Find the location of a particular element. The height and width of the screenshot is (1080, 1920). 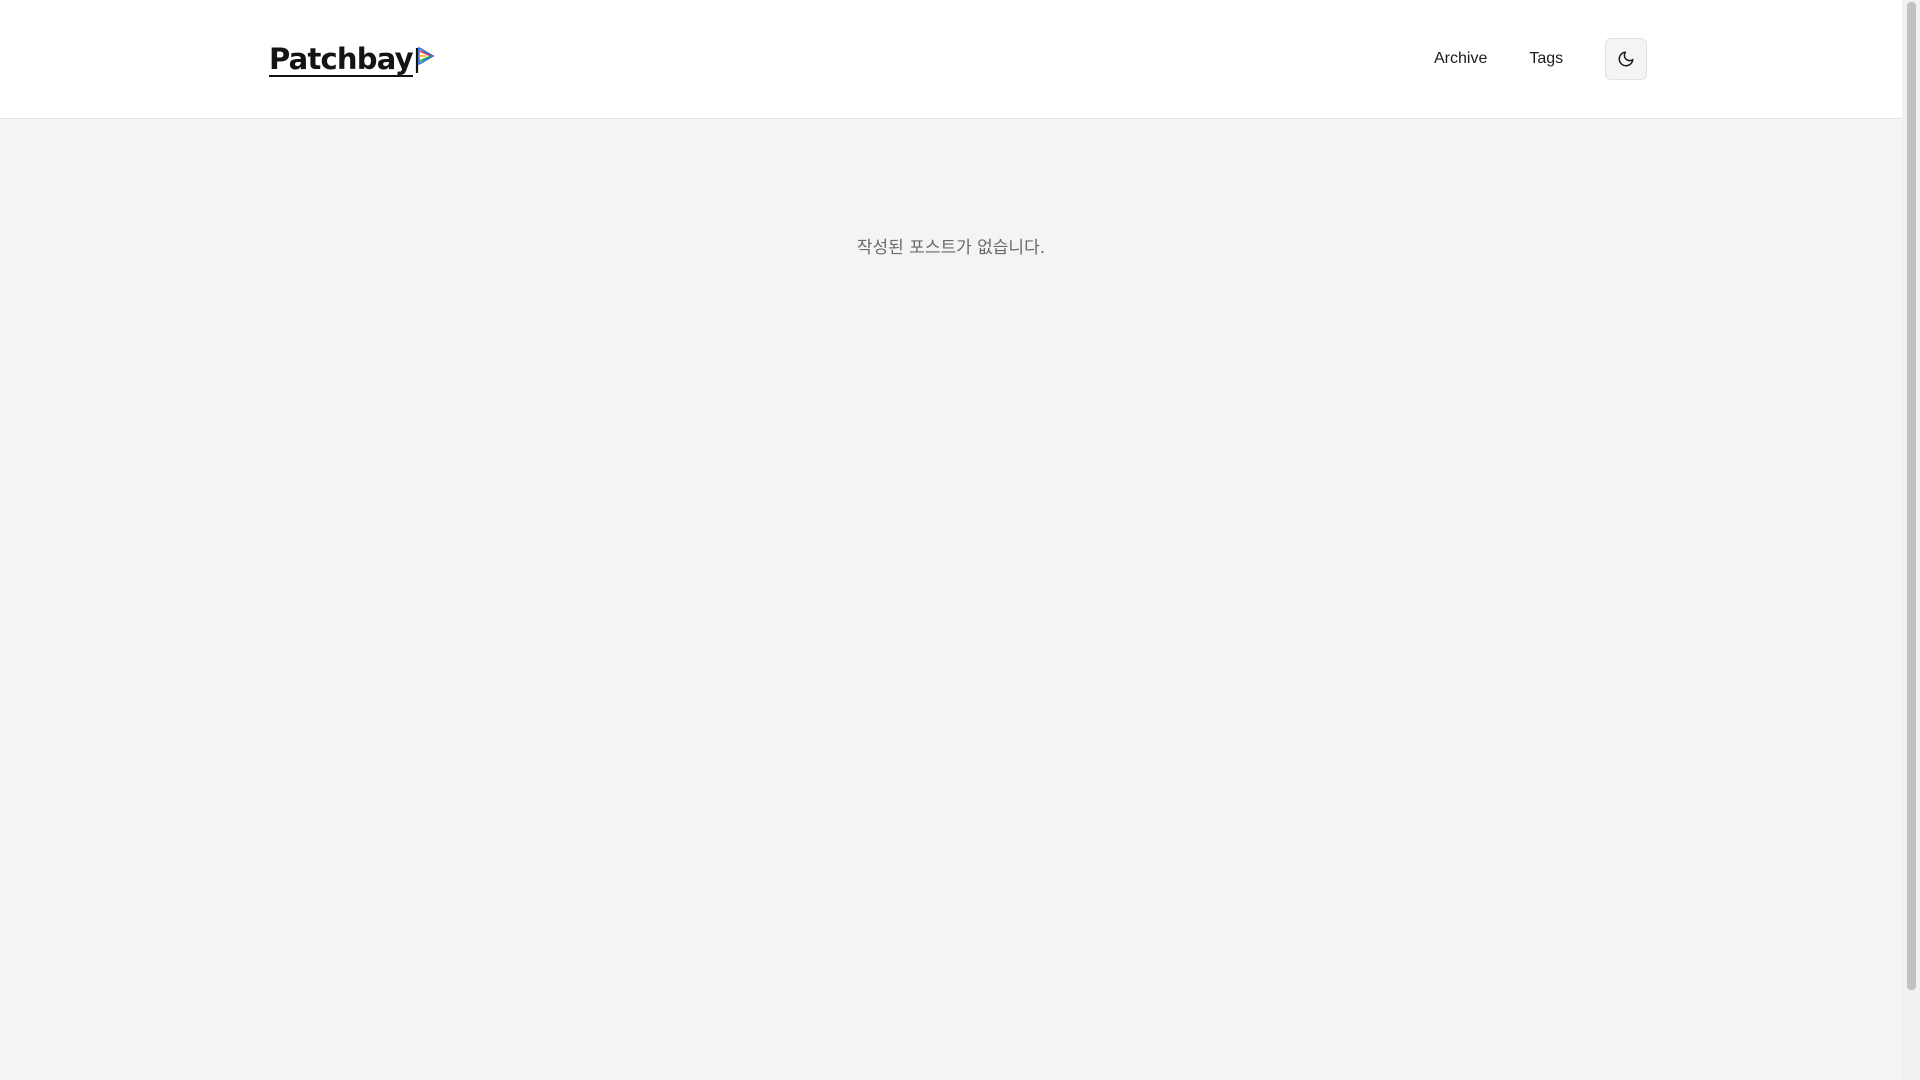

play-logo-icon is located at coordinates (425, 59).